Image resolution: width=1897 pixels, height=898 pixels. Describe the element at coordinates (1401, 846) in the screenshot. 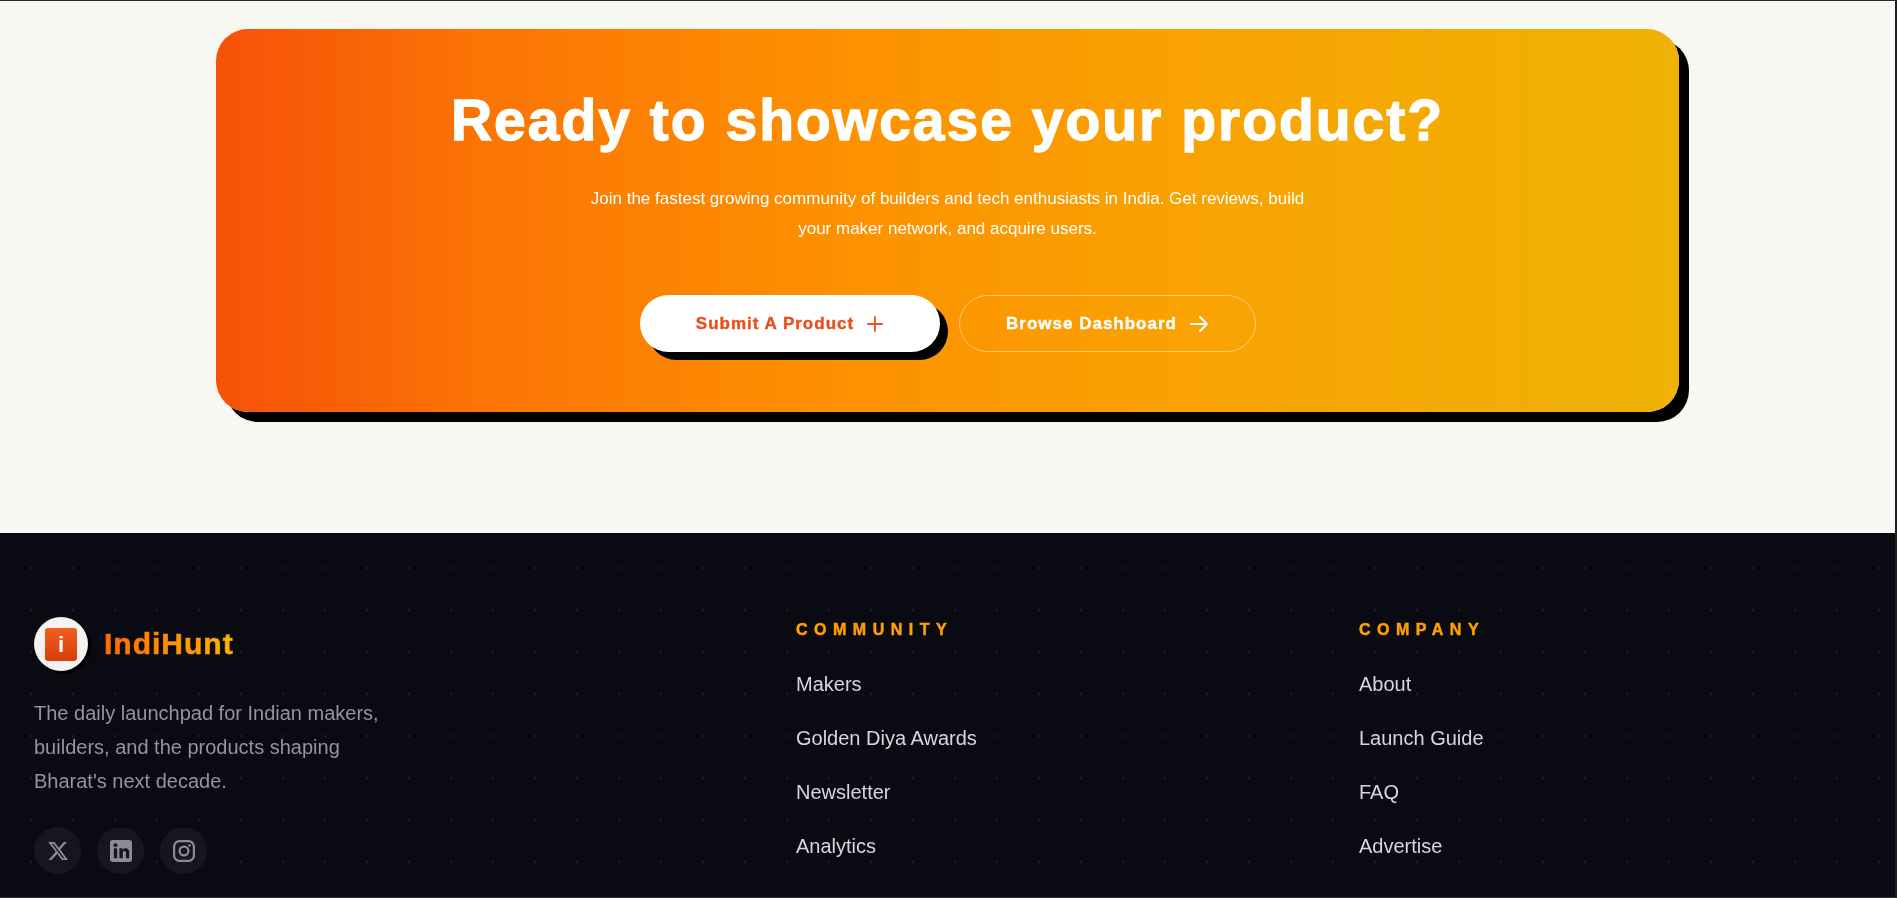

I see `footer-link: Advertise` at that location.